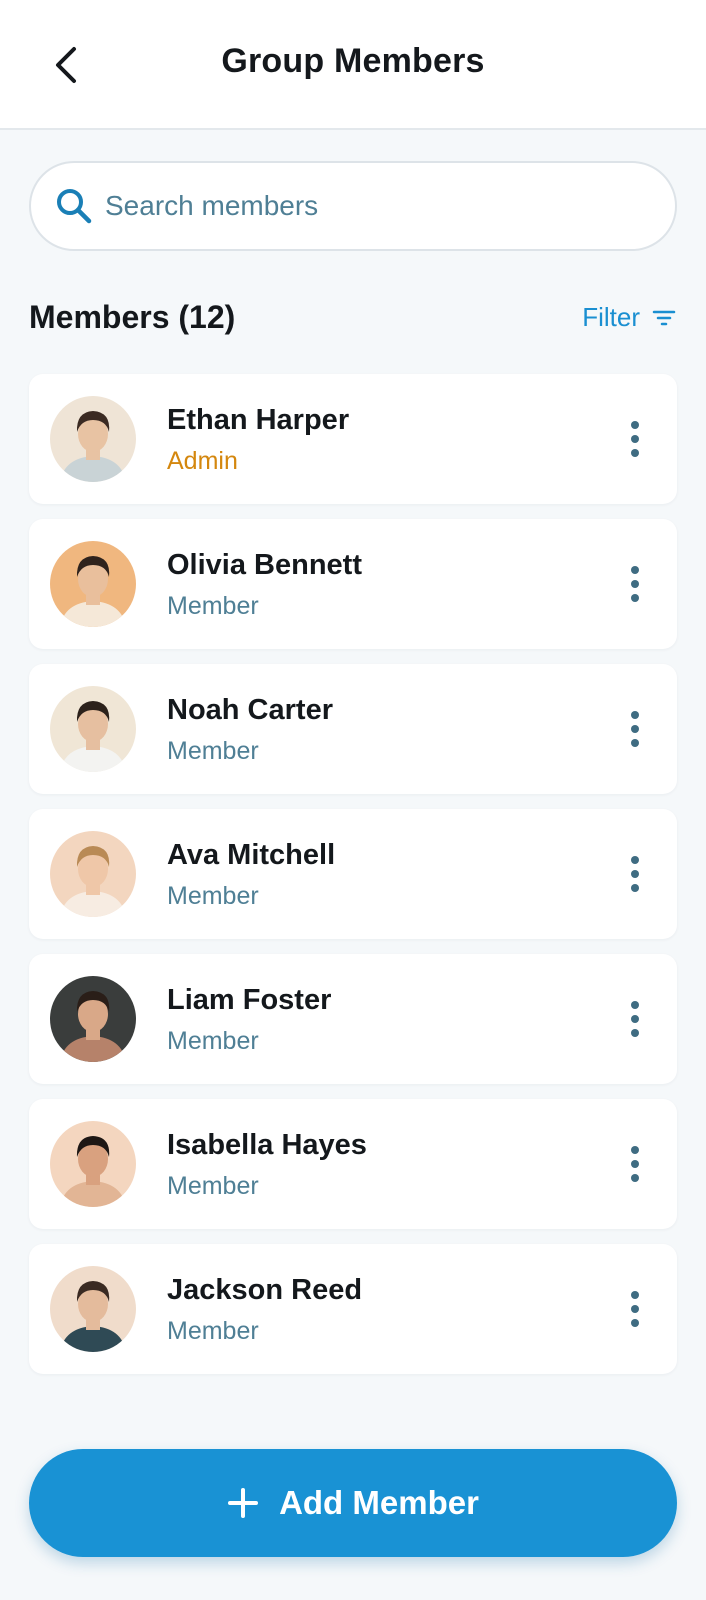 The image size is (706, 1600). Describe the element at coordinates (353, 1019) in the screenshot. I see `member-card: Liam Foster Member` at that location.